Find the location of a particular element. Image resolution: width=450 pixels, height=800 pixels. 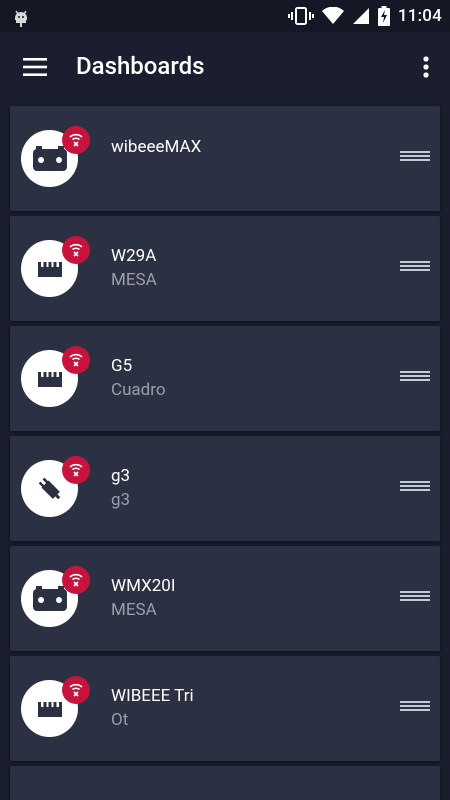

dashboard-card: W29A MESA is located at coordinates (225, 268).